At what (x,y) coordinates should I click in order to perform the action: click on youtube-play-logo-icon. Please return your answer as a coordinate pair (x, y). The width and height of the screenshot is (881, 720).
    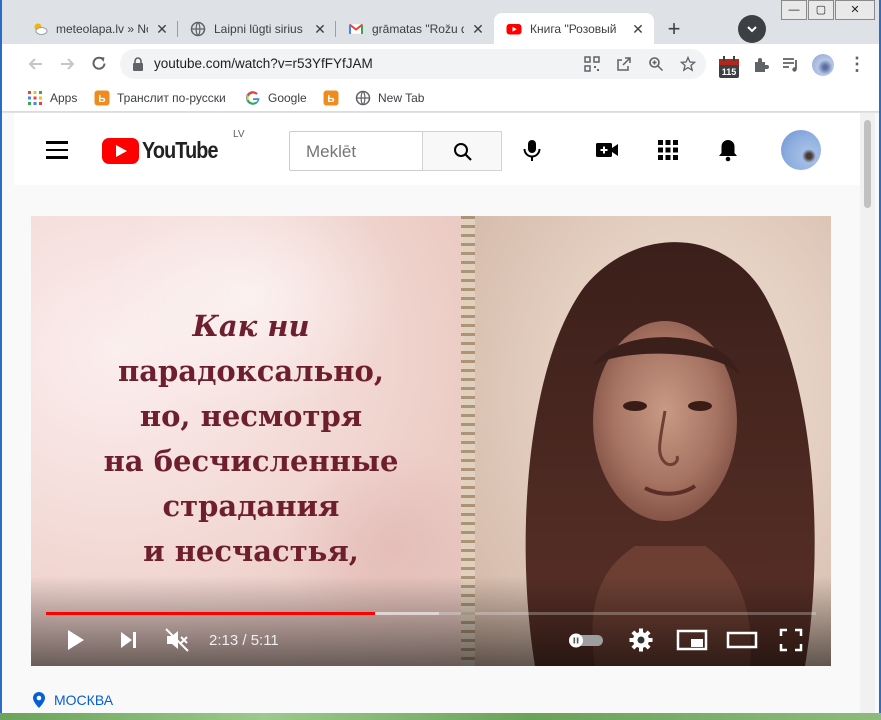
    Looking at the image, I should click on (120, 150).